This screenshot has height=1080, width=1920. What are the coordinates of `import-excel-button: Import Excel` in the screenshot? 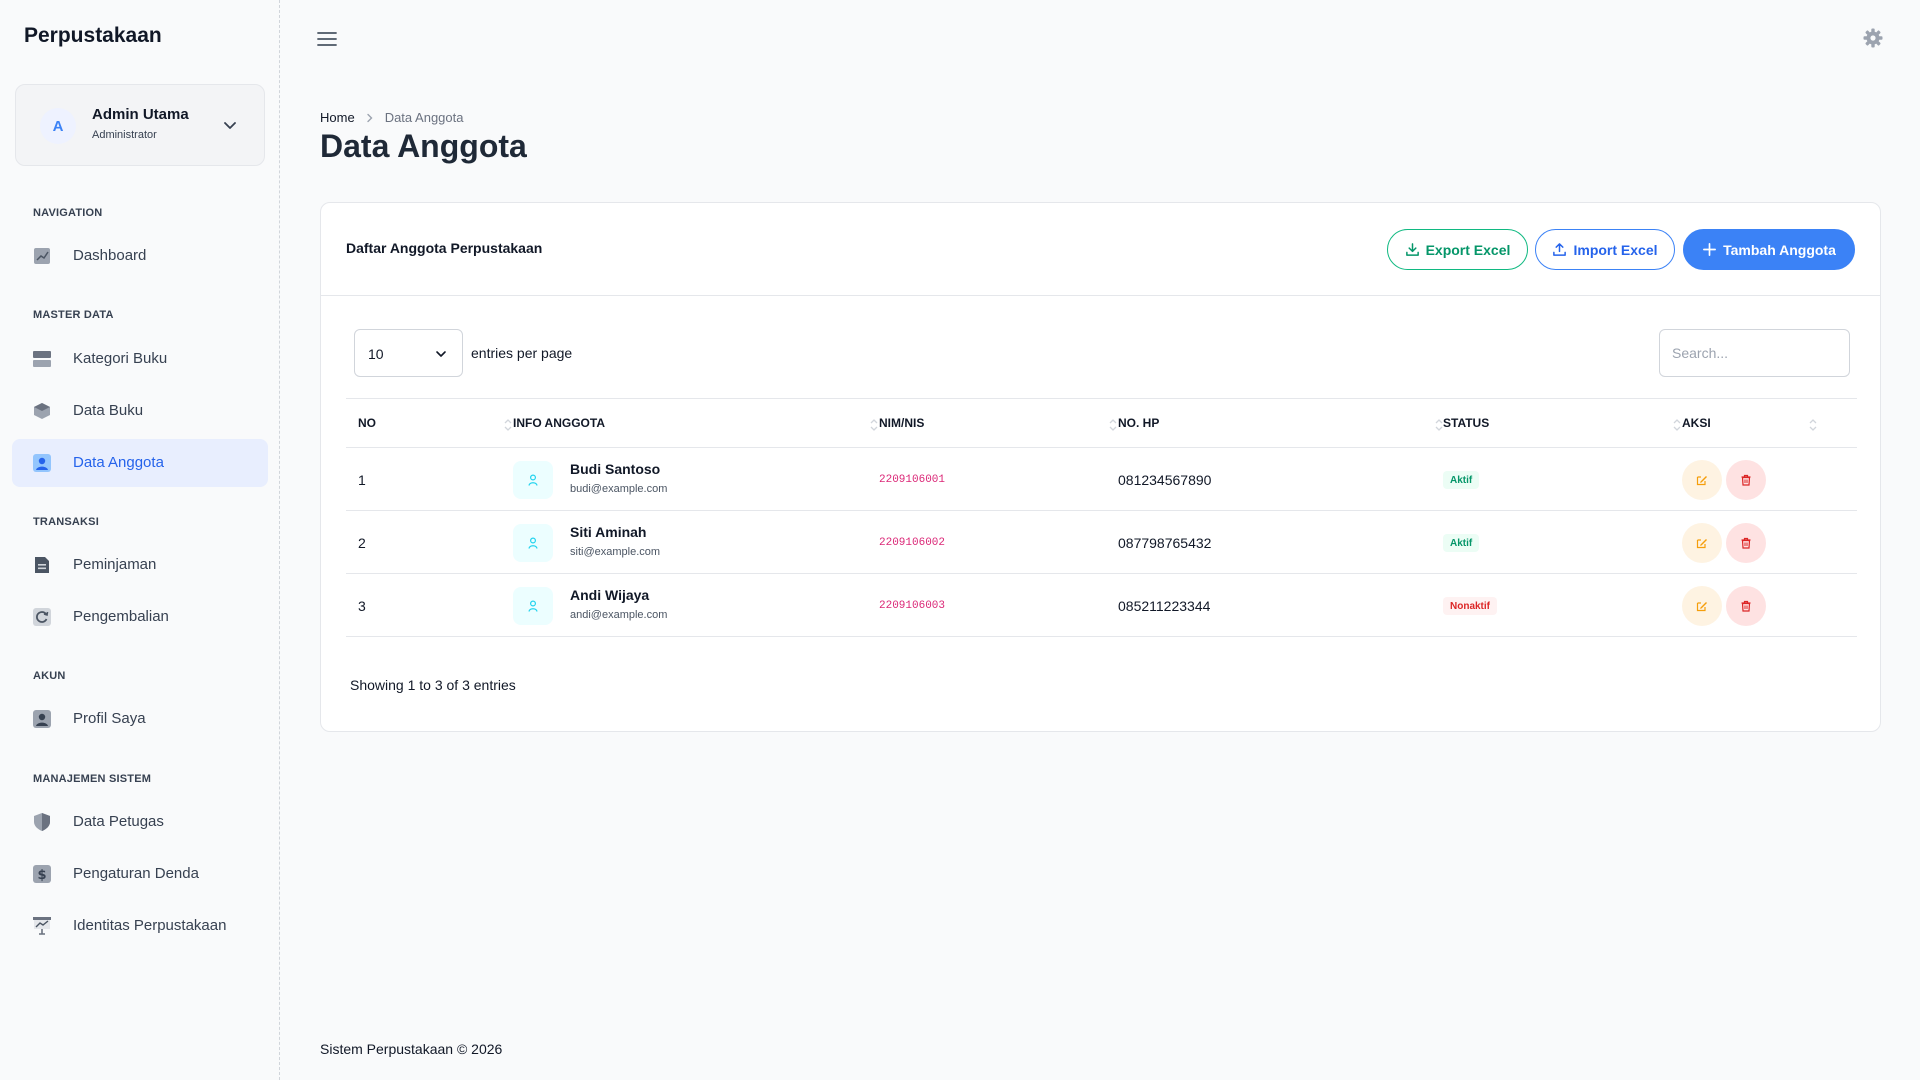 It's located at (1605, 249).